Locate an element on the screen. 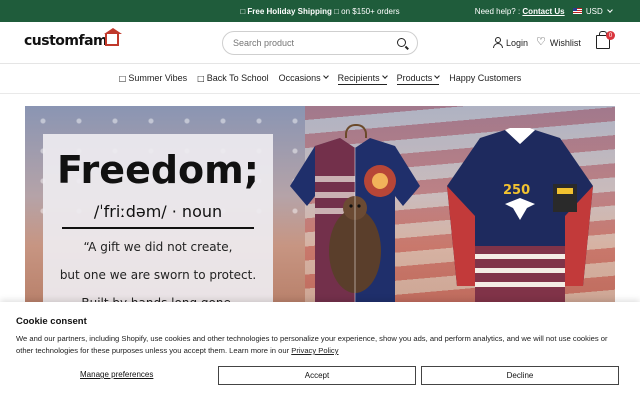 The height and width of the screenshot is (400, 640). hero-headline: Freedom; is located at coordinates (158, 170).